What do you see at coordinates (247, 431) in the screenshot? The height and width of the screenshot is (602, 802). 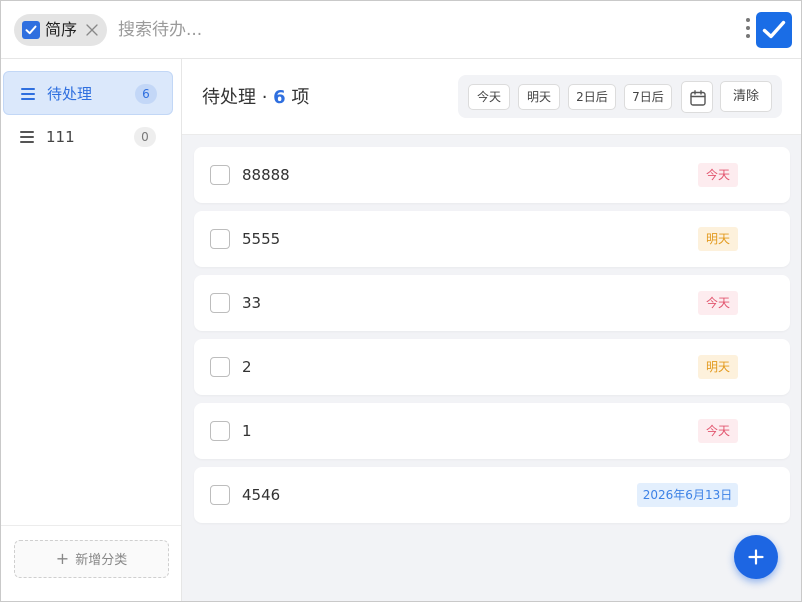 I see `todo-text: 1` at bounding box center [247, 431].